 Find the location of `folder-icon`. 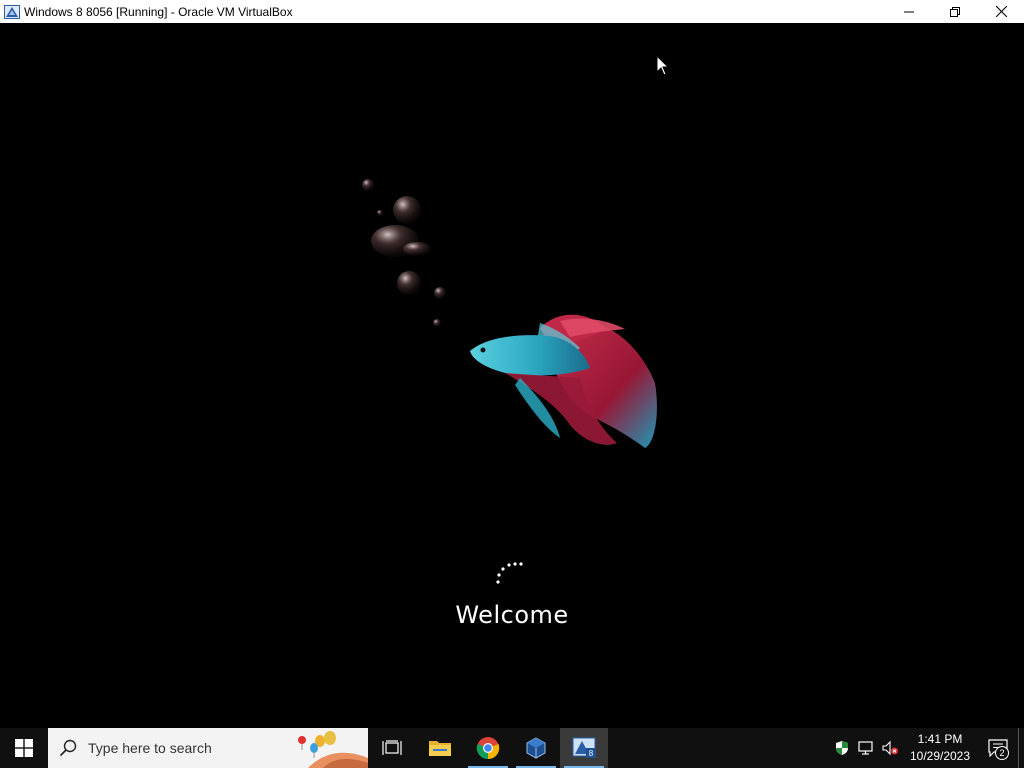

folder-icon is located at coordinates (440, 748).